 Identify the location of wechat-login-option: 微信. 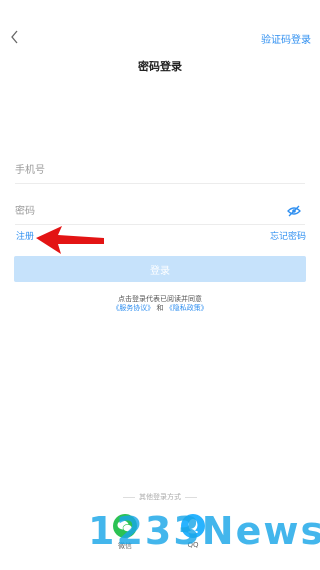
(125, 532).